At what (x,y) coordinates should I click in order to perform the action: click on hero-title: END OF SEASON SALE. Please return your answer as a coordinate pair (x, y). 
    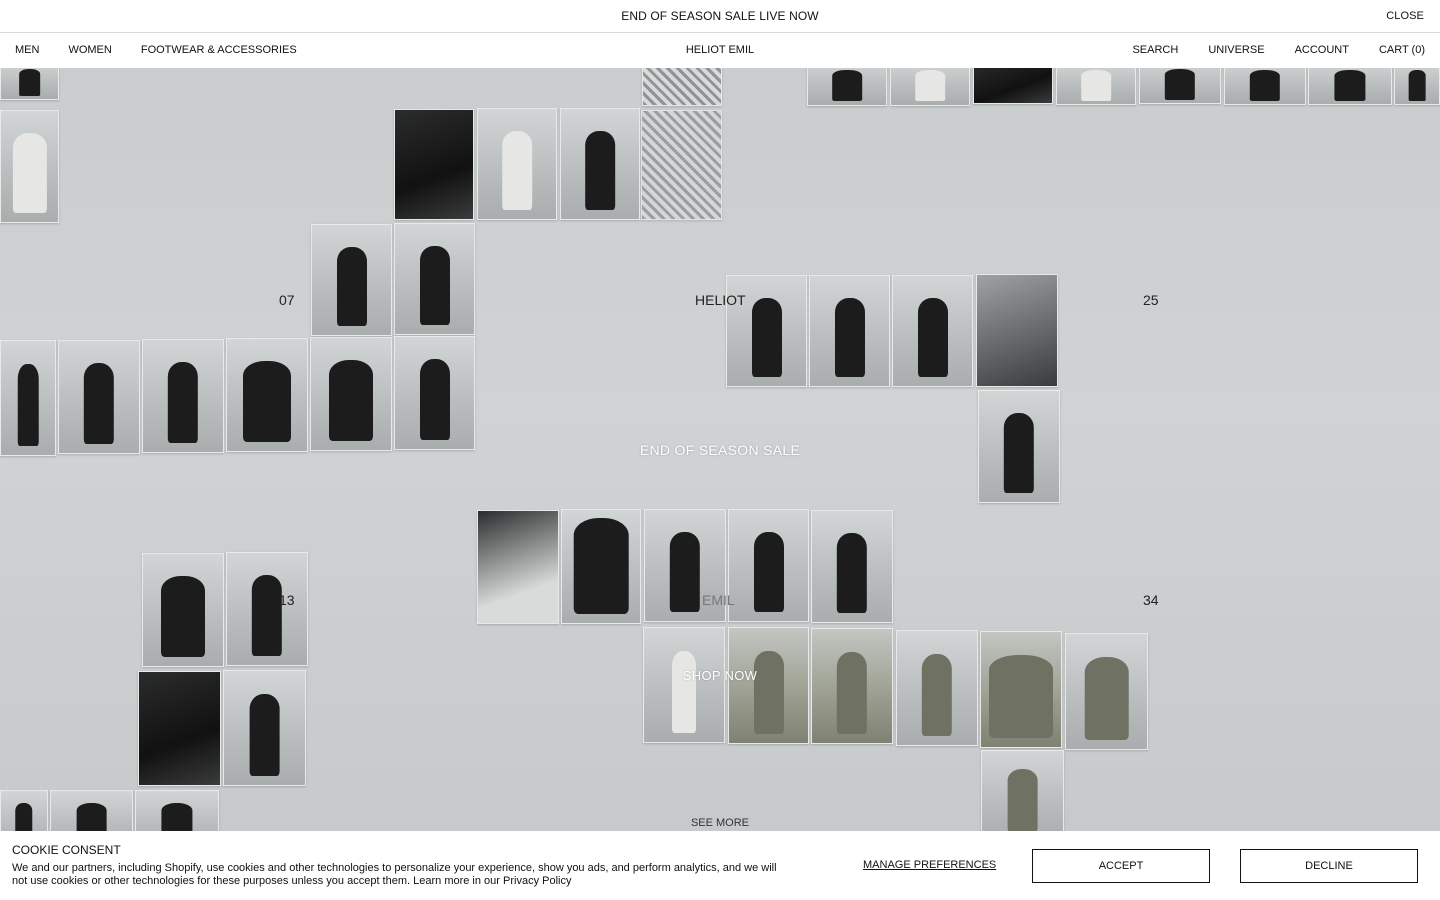
    Looking at the image, I should click on (720, 450).